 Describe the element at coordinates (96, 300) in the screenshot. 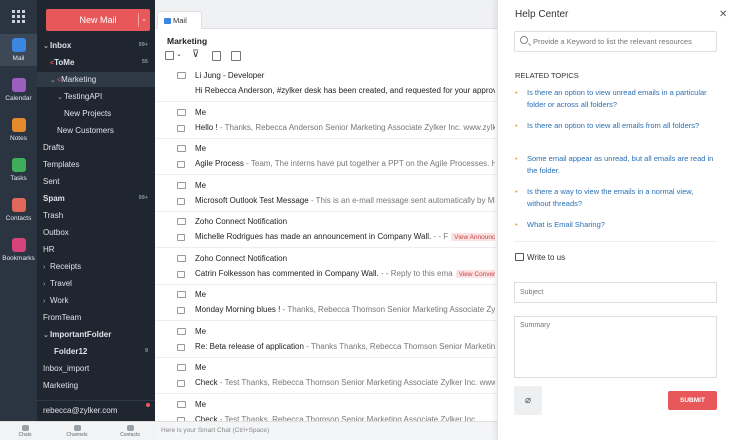

I see `folder-item: › Work` at that location.